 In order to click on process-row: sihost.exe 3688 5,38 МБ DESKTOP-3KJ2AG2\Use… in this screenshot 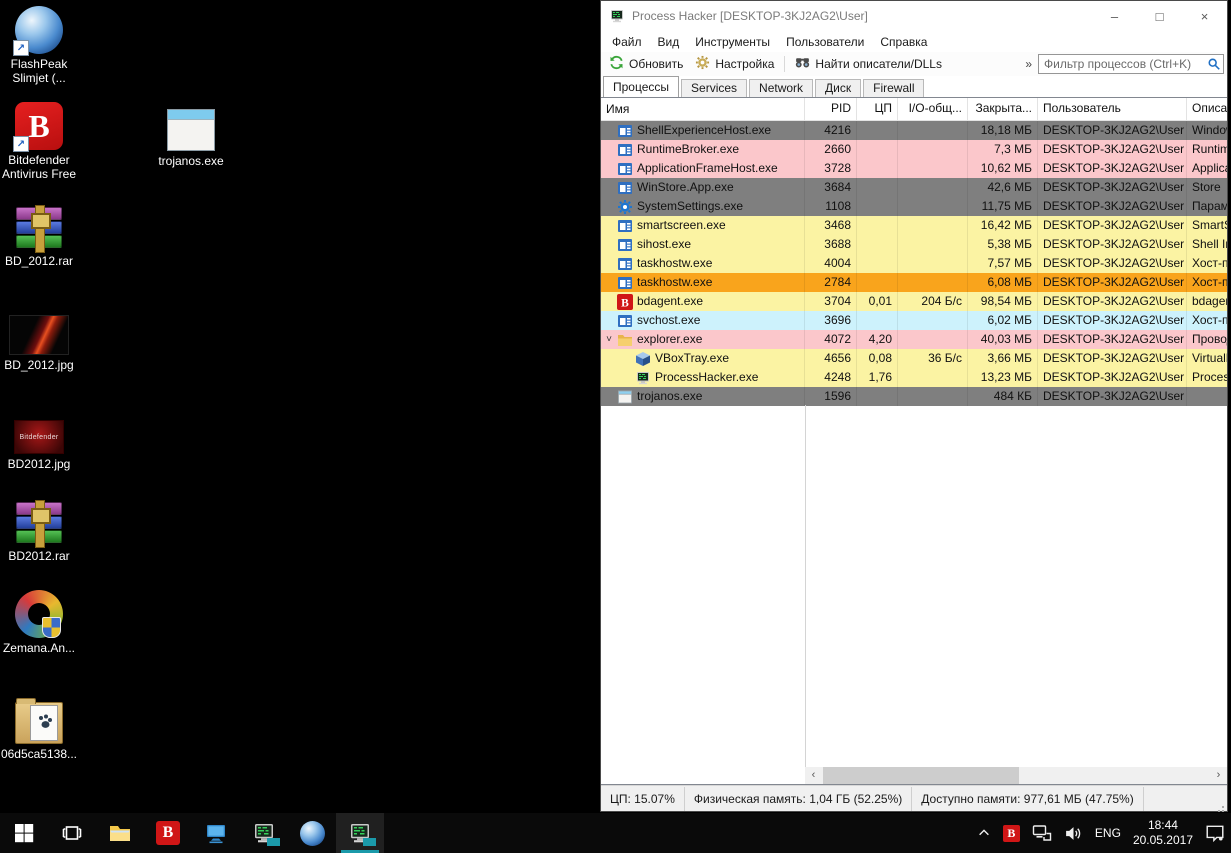, I will do `click(914, 244)`.